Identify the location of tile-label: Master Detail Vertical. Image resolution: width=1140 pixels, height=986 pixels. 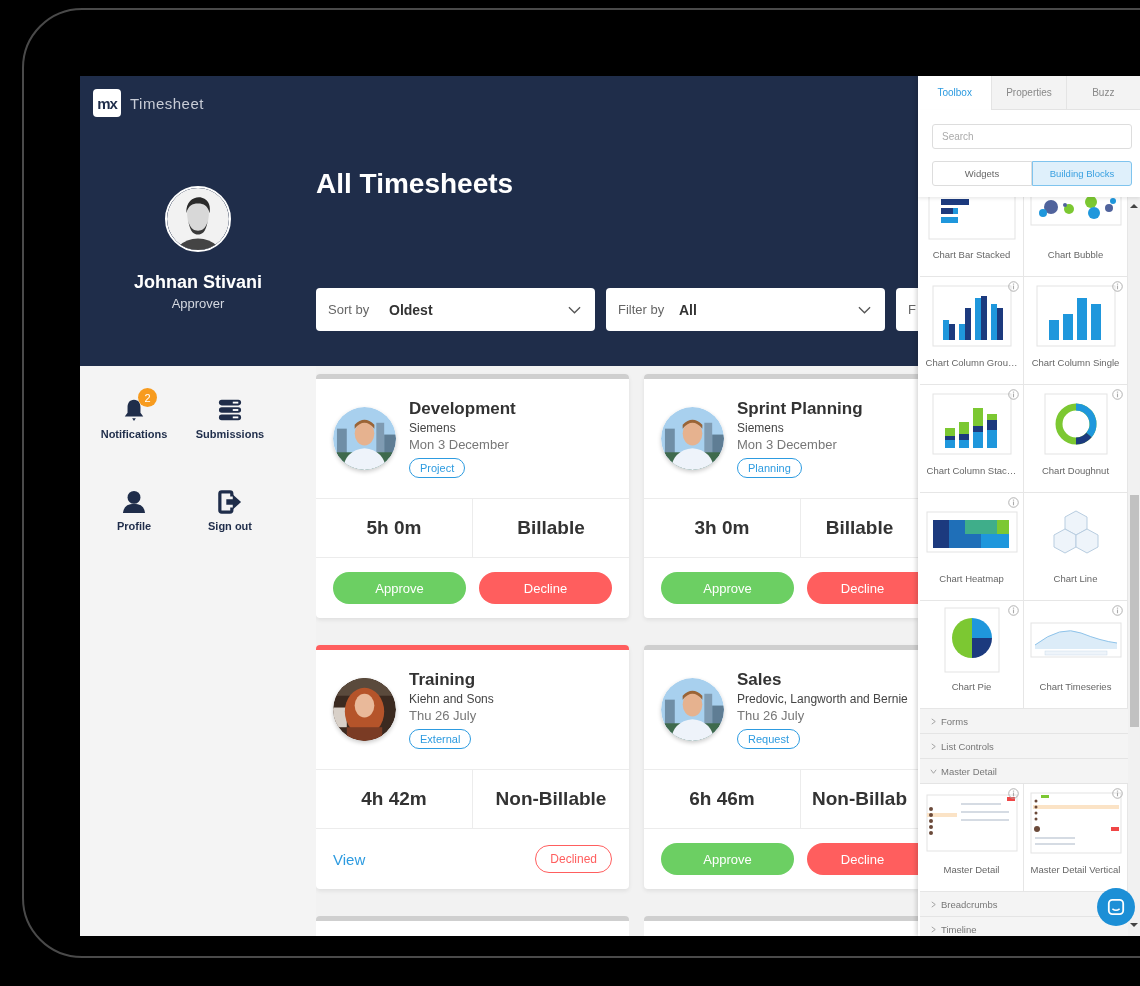
(1075, 869).